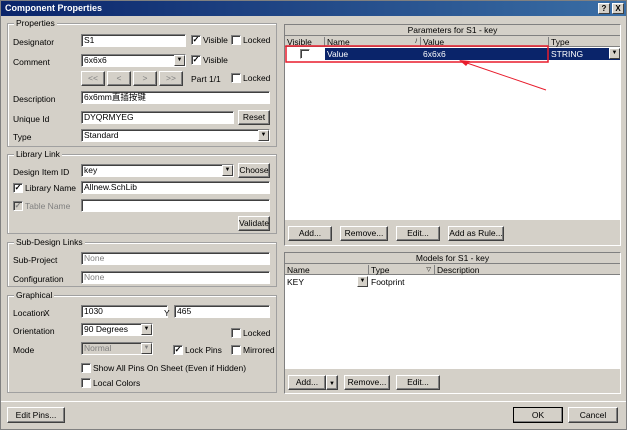 Image resolution: width=627 pixels, height=430 pixels. I want to click on parameter-name-cell: Value, so click(373, 54).